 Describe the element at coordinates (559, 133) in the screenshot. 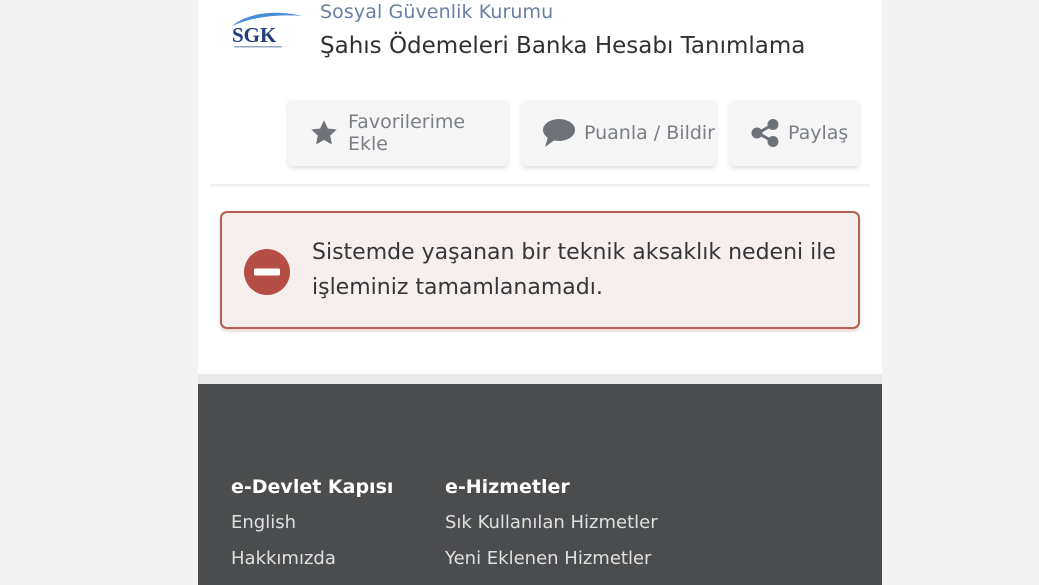

I see `speech-bubble-icon` at that location.